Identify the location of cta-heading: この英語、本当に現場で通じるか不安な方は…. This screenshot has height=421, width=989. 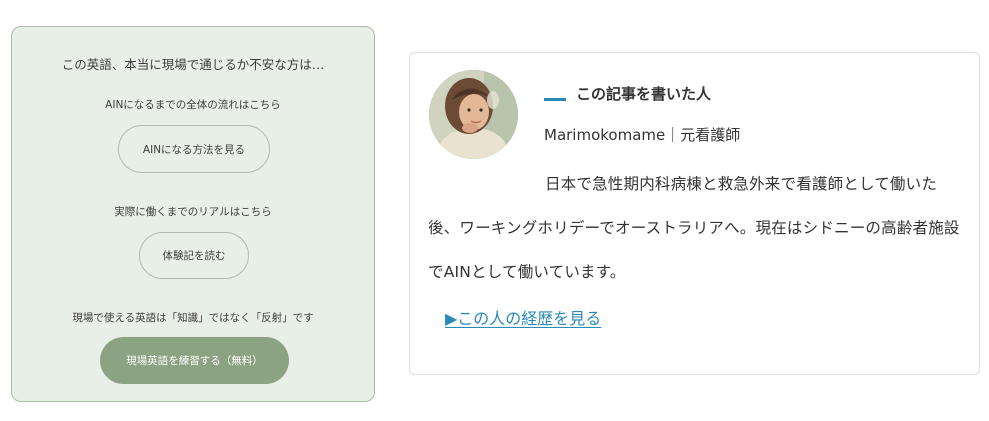
(193, 64).